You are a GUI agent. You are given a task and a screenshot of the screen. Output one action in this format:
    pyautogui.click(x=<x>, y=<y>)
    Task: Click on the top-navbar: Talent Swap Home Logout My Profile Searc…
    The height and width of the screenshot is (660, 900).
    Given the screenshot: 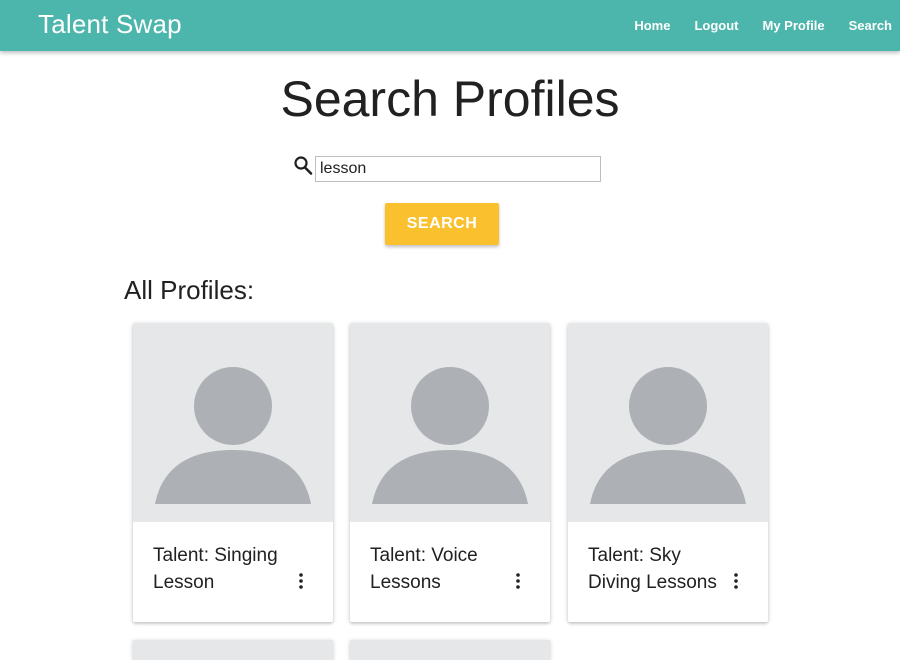 What is the action you would take?
    pyautogui.click(x=450, y=25)
    